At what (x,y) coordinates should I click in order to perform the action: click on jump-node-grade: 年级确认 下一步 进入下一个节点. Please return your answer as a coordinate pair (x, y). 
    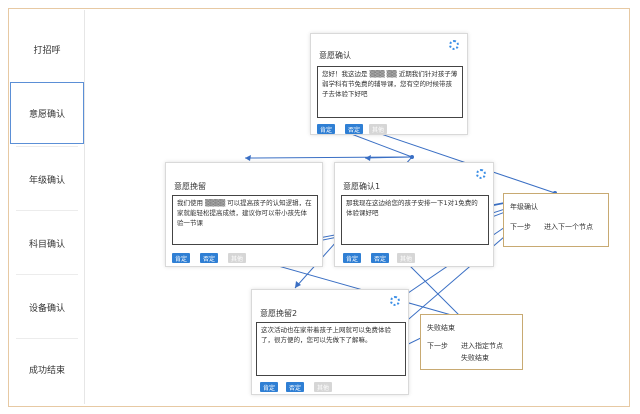
    Looking at the image, I should click on (556, 220).